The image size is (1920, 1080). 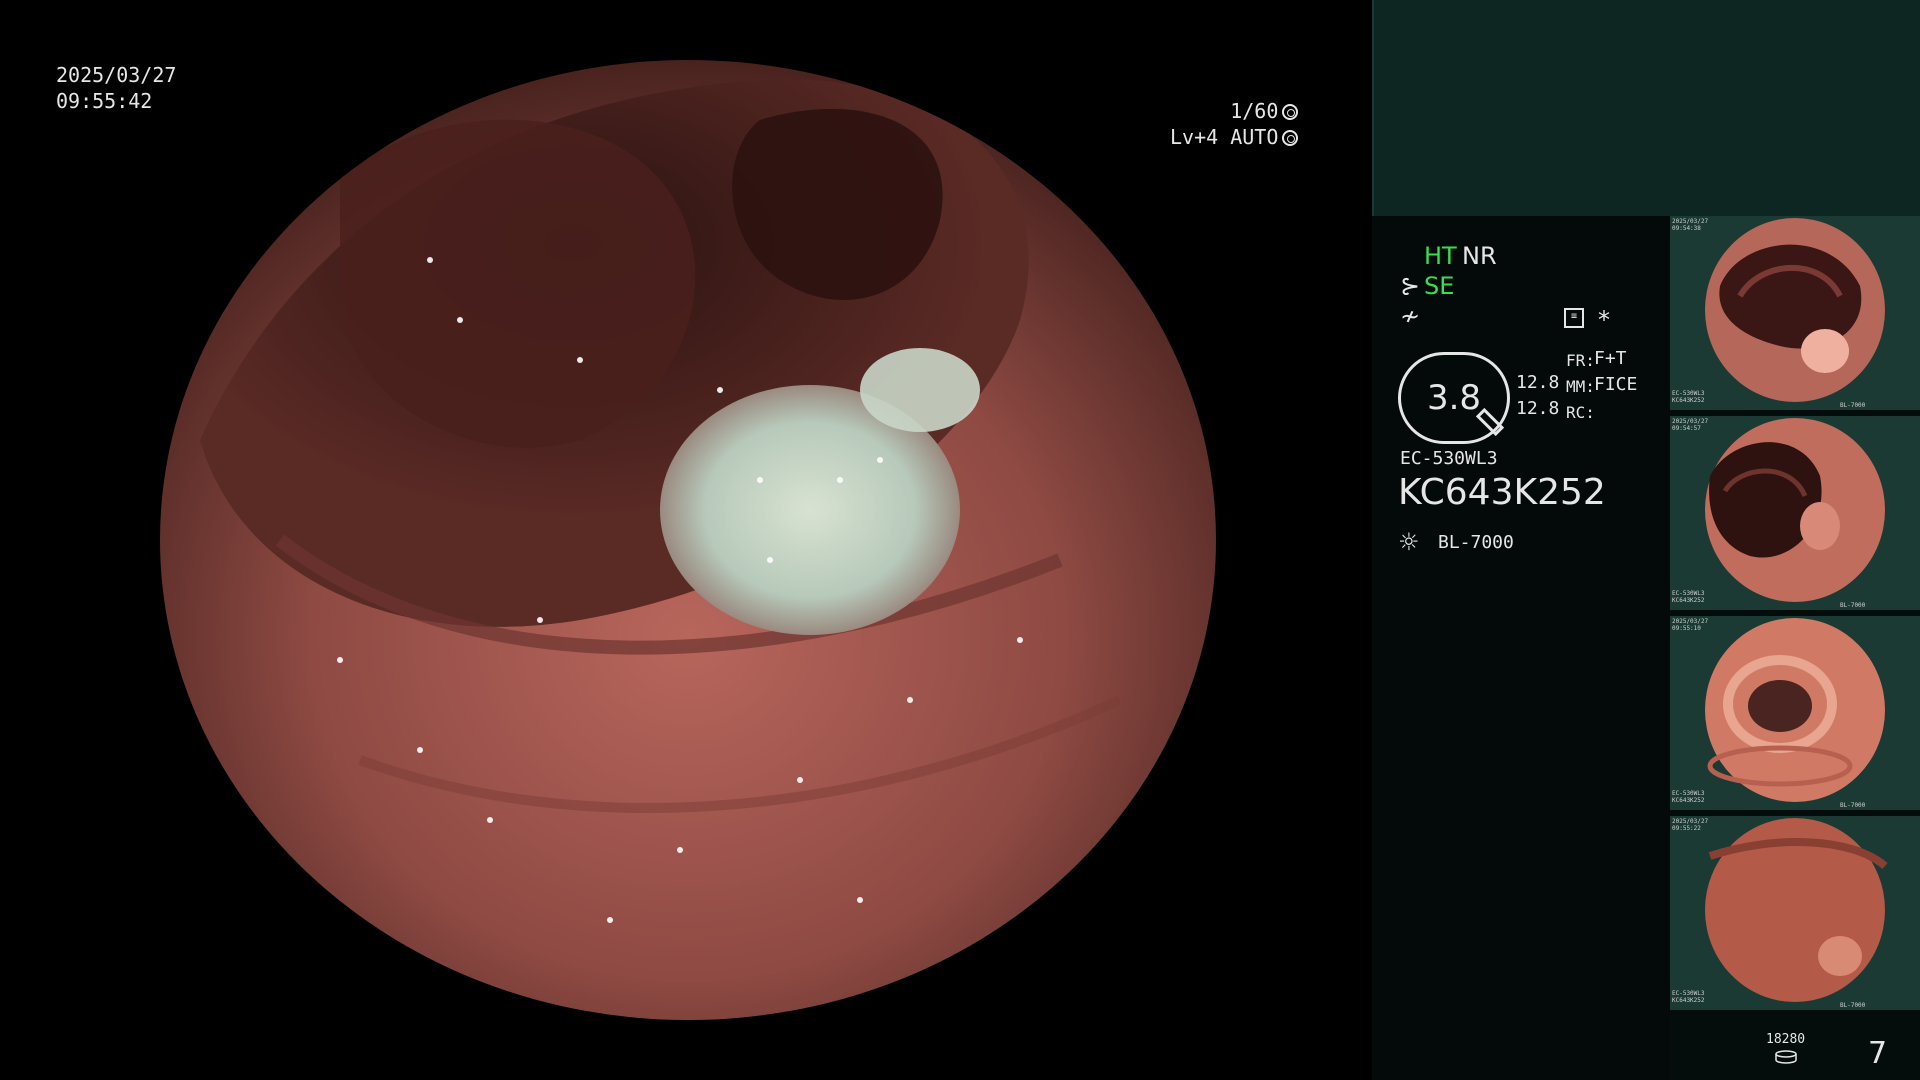 What do you see at coordinates (1410, 316) in the screenshot?
I see `contrast-icon: ≁` at bounding box center [1410, 316].